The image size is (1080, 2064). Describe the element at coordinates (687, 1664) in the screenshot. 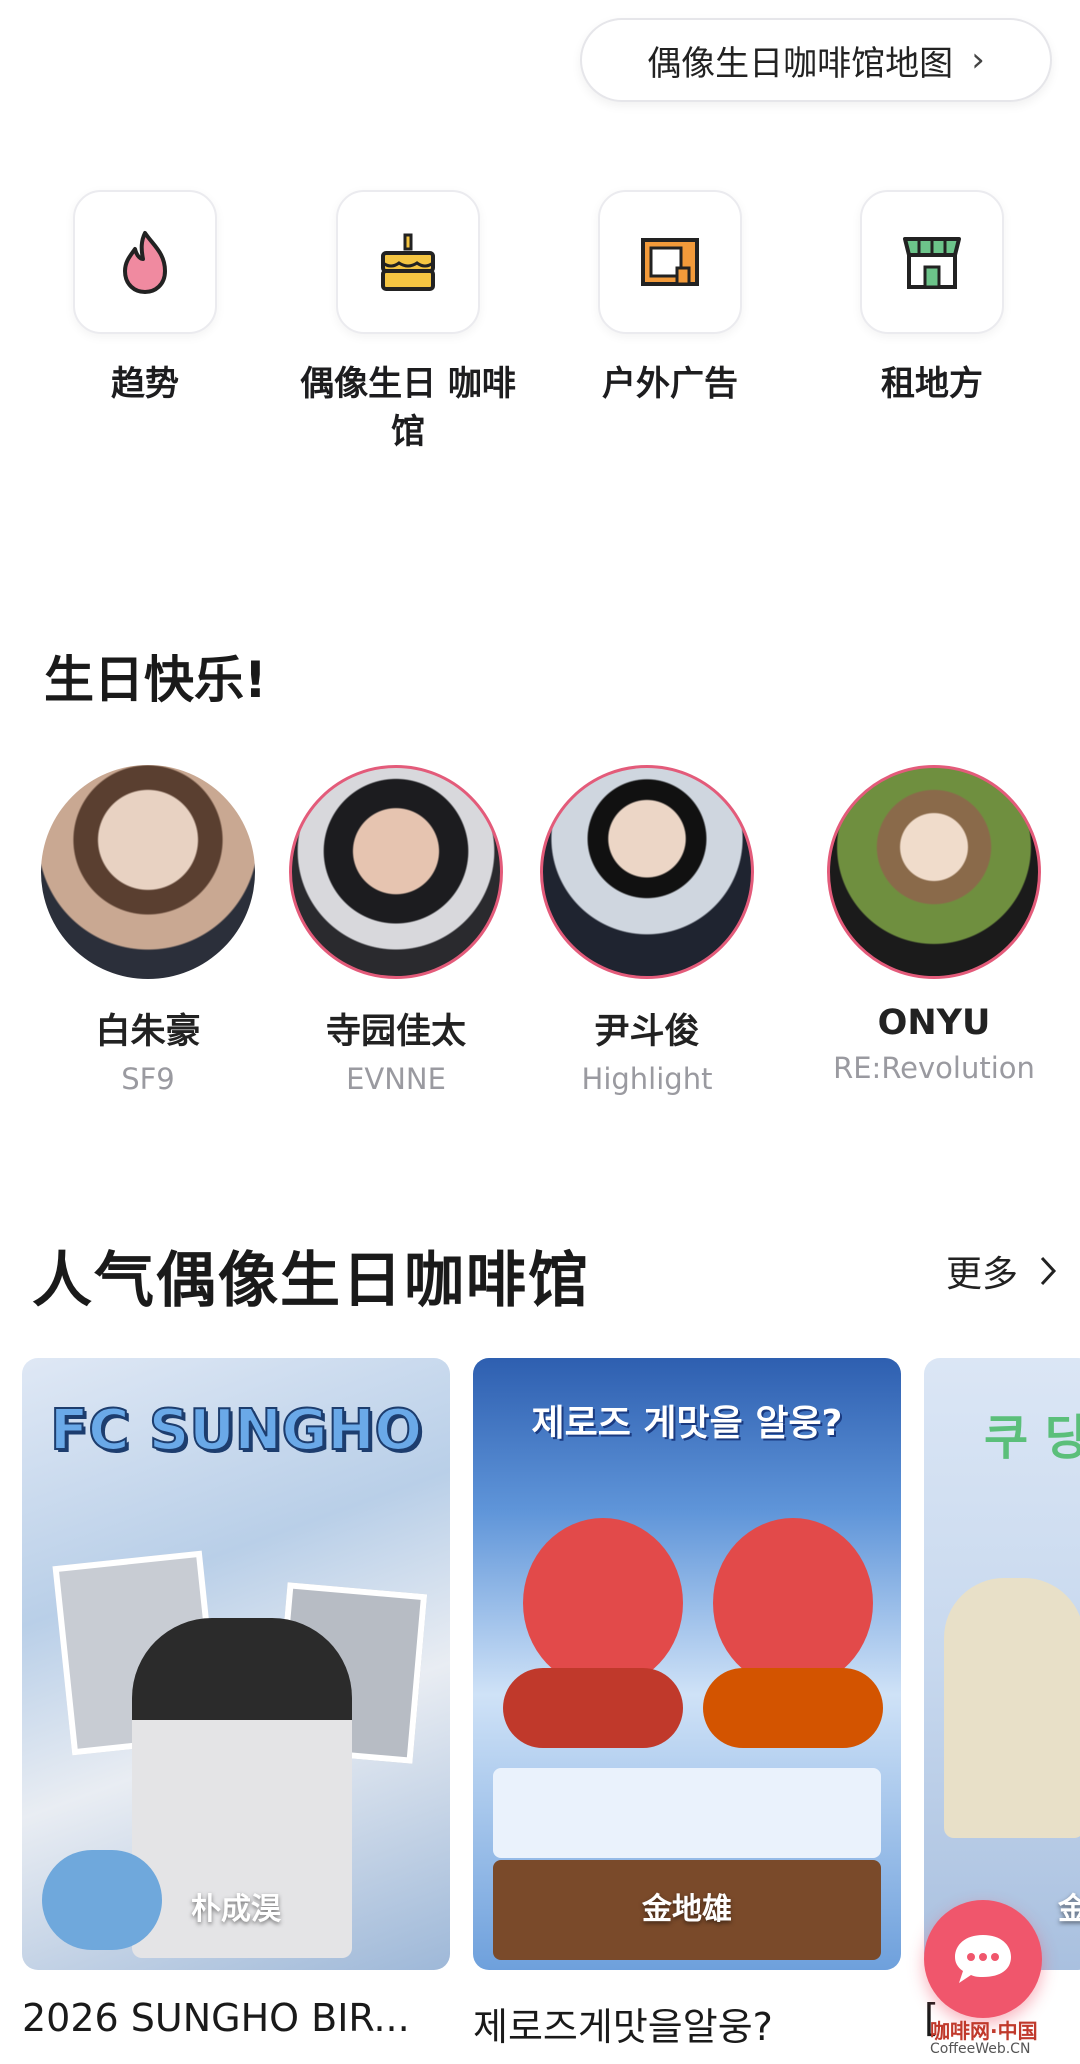

I see `cafe-card: 제로즈 게맛을 알웅? 金地雄` at that location.